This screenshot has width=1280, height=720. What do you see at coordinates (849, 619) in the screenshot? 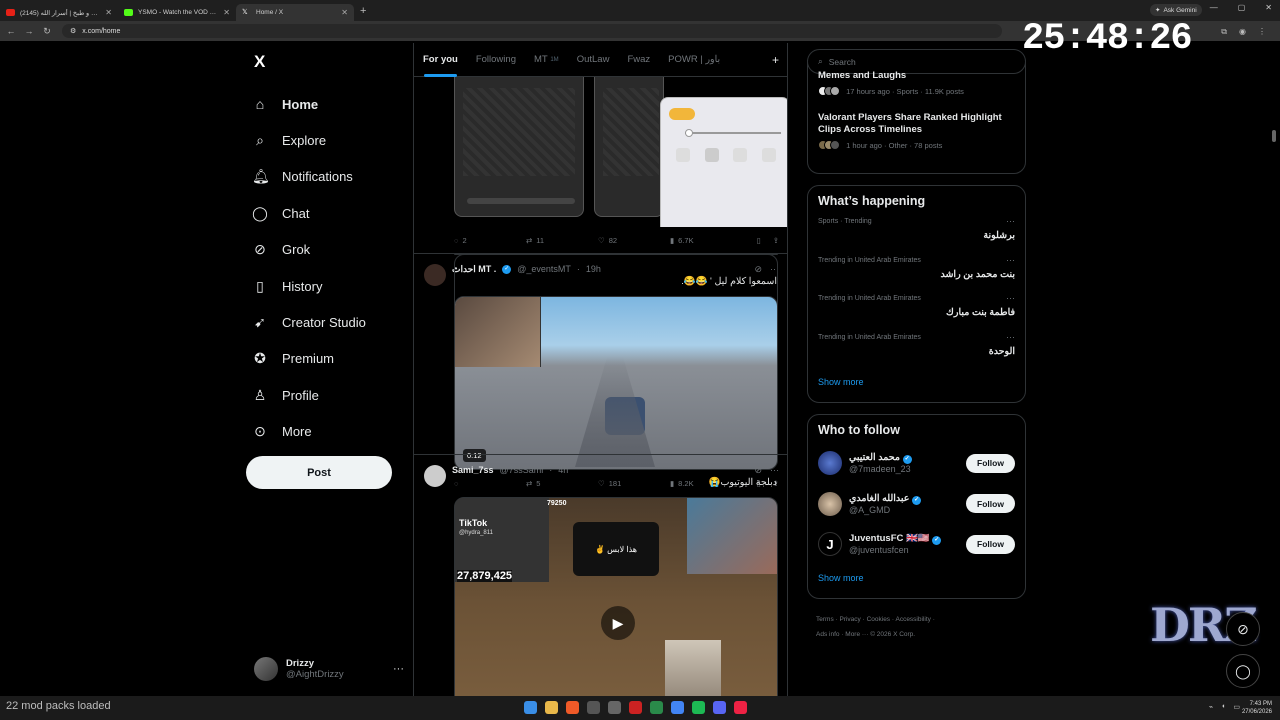
I see `footer-link: Privacy` at bounding box center [849, 619].